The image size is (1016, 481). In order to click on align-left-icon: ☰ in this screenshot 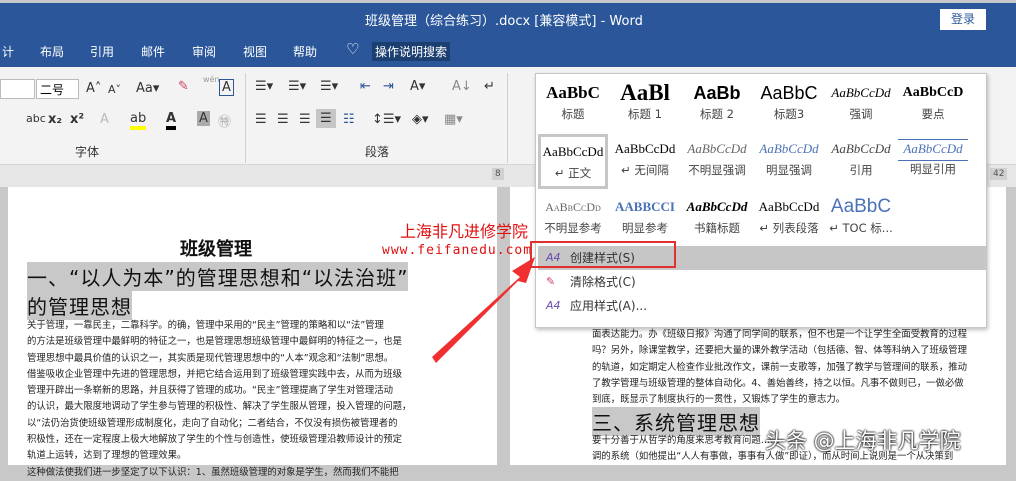, I will do `click(261, 119)`.